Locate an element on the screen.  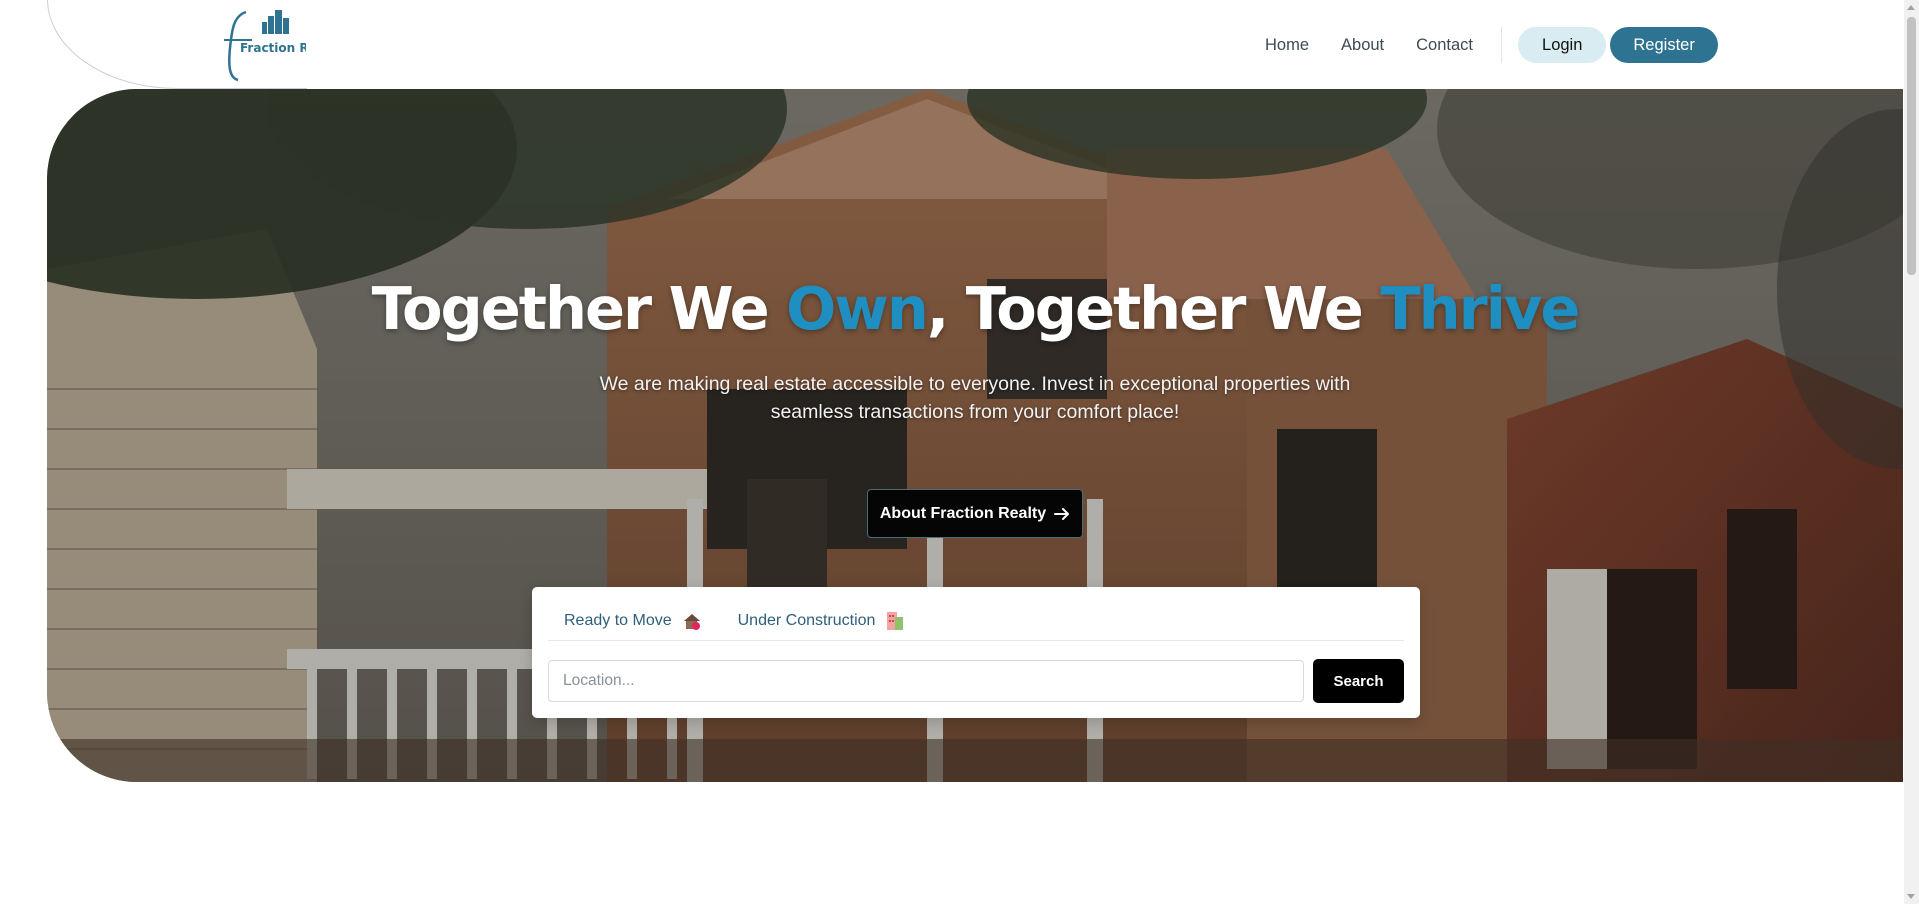
nav-contact-link: Contact is located at coordinates (1444, 45).